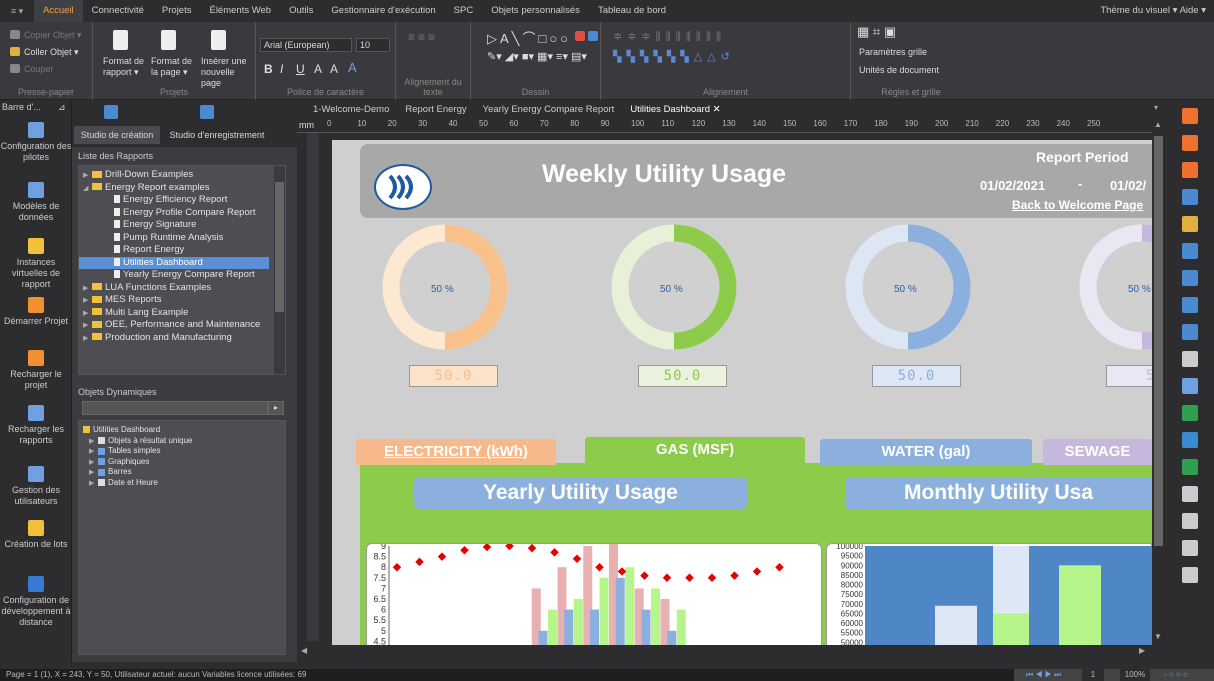 This screenshot has width=1214, height=681. I want to click on document-units-button: Unités de document, so click(899, 70).